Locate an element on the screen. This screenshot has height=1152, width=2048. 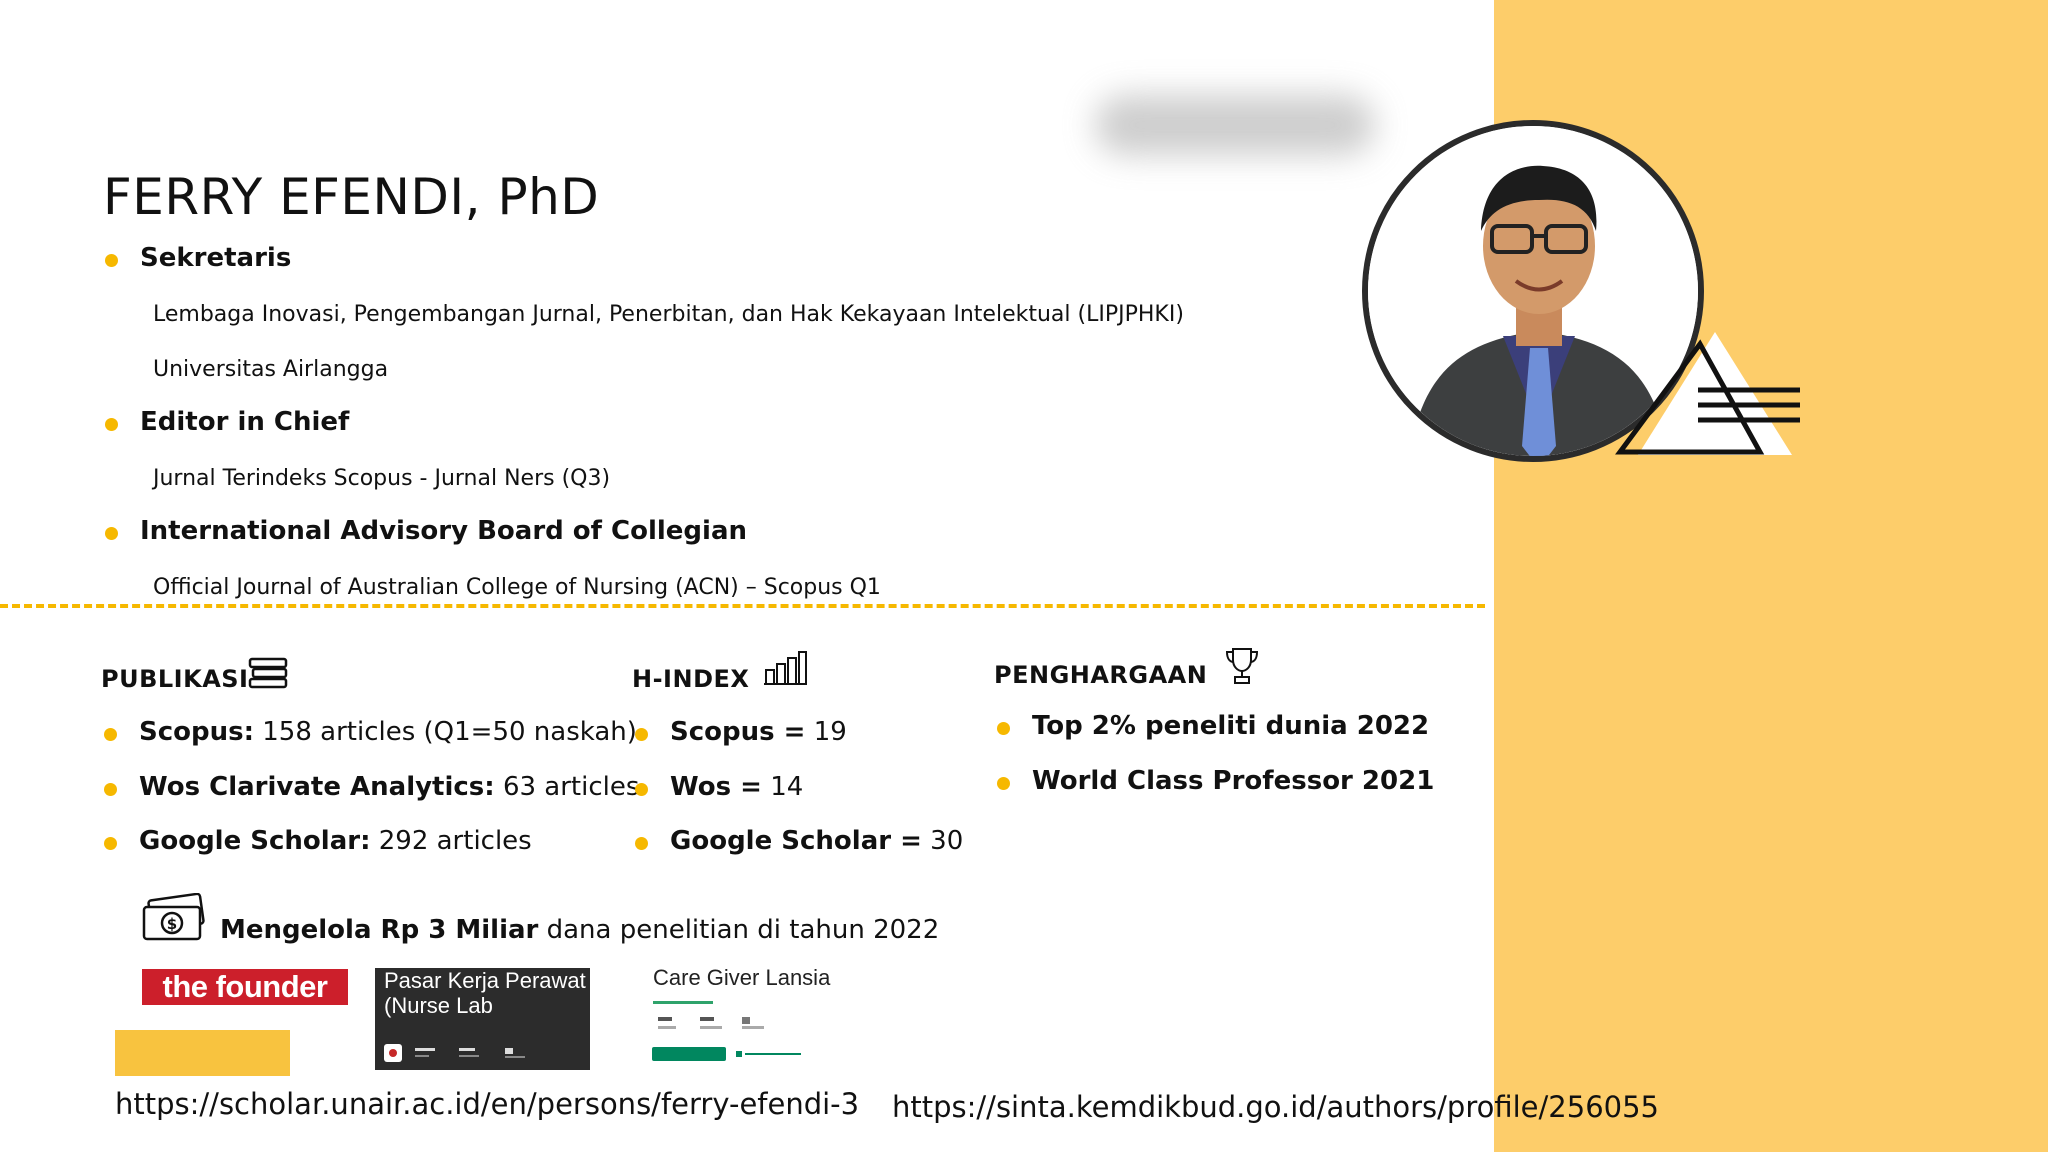
caregiver-app-stats is located at coordinates (711, 1023).